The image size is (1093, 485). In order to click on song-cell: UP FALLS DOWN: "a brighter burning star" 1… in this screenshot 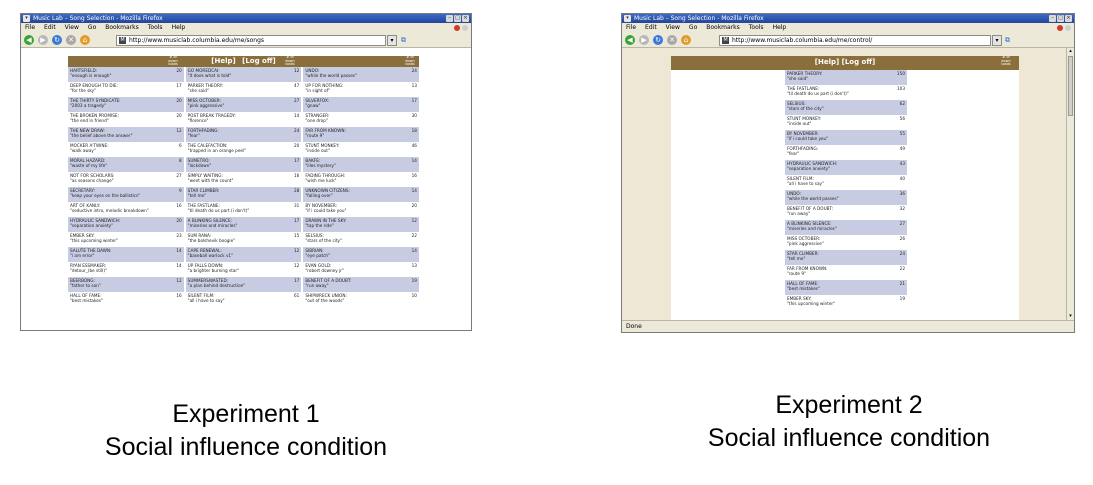, I will do `click(243, 269)`.